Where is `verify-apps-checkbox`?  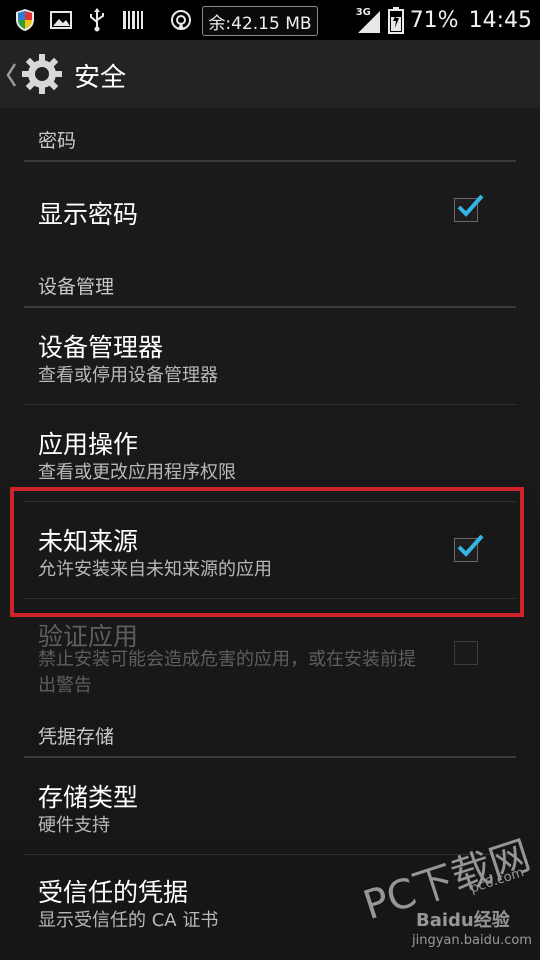
verify-apps-checkbox is located at coordinates (466, 653).